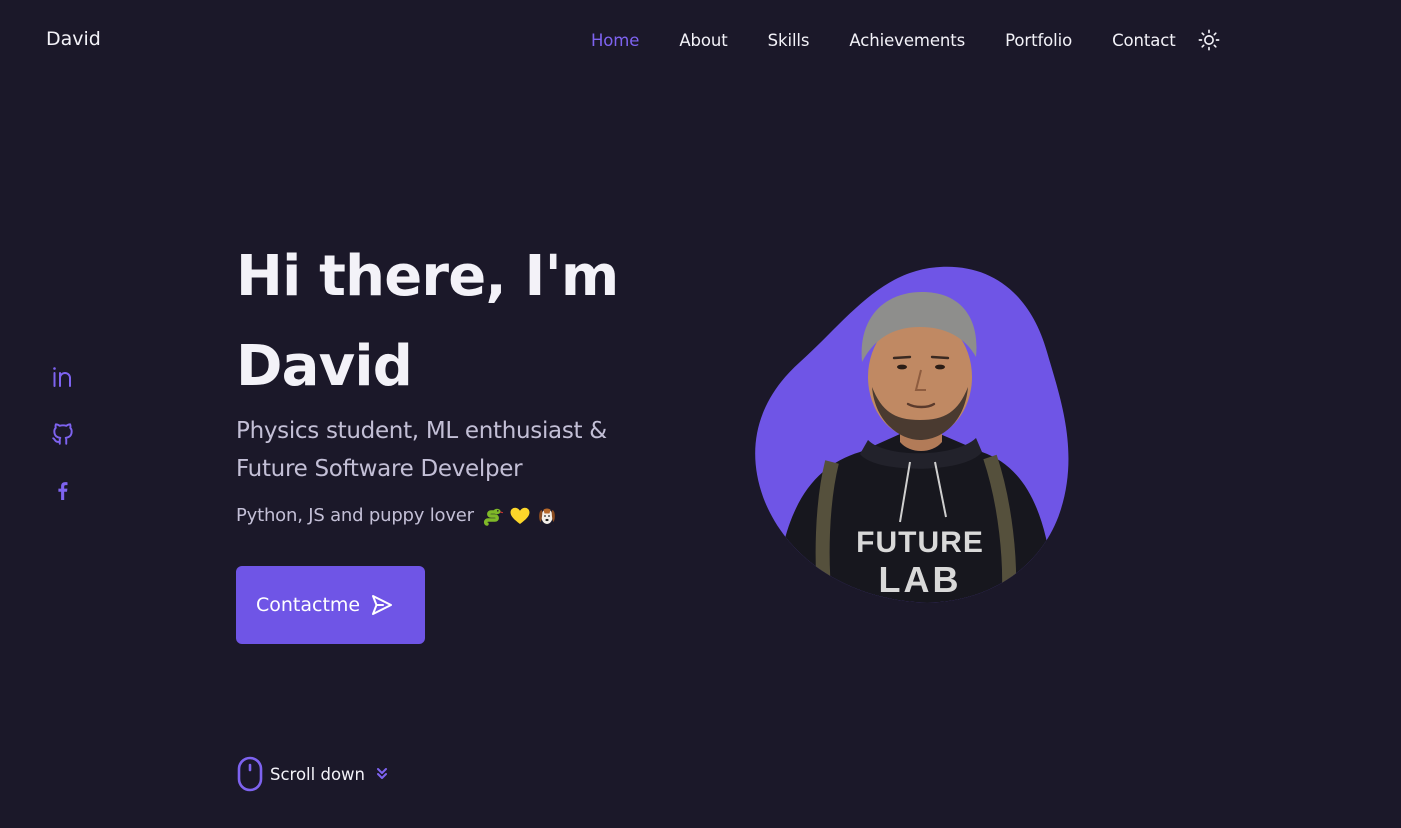  I want to click on hero-title-line2: David, so click(324, 366).